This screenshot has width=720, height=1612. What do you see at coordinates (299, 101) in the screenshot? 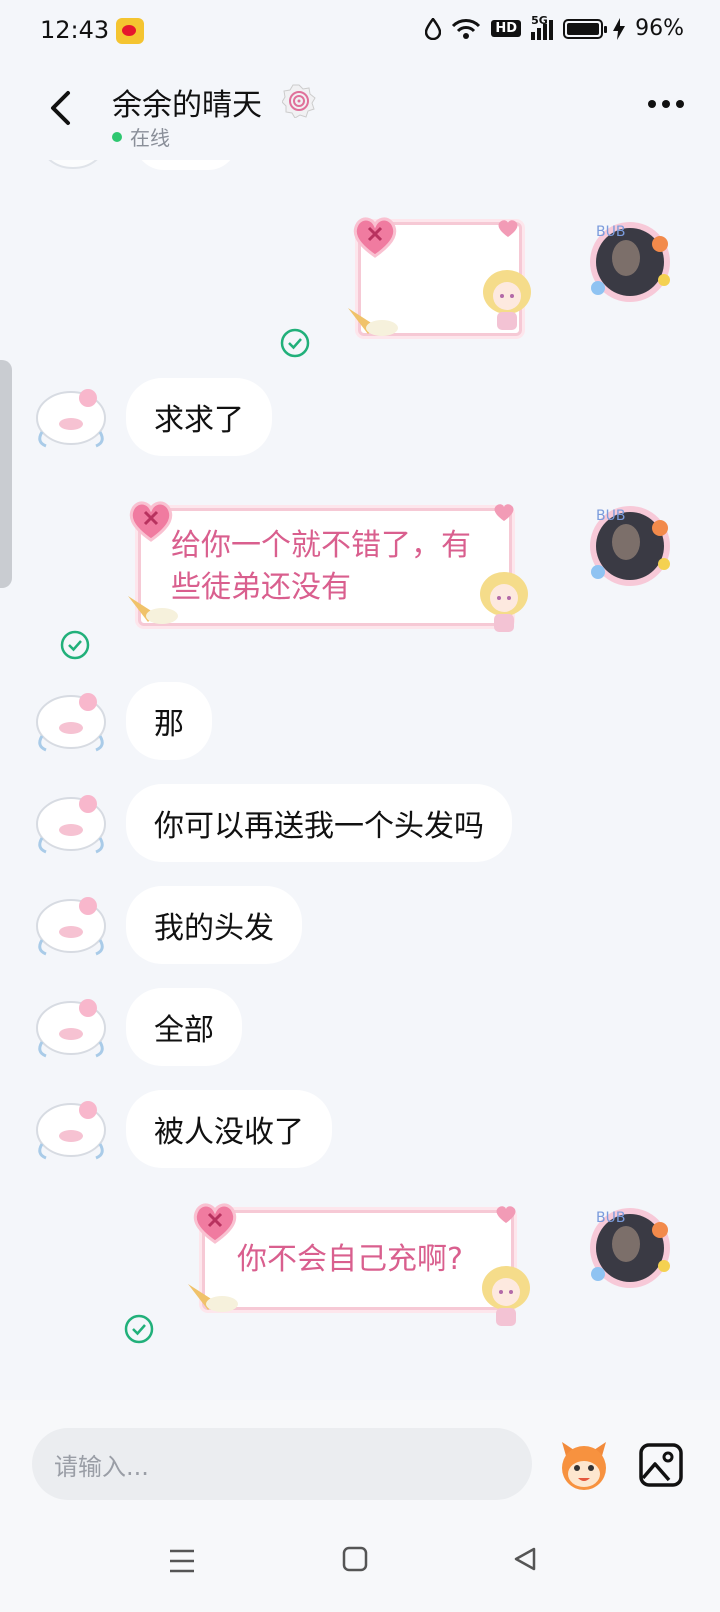
I see `badge-icon` at bounding box center [299, 101].